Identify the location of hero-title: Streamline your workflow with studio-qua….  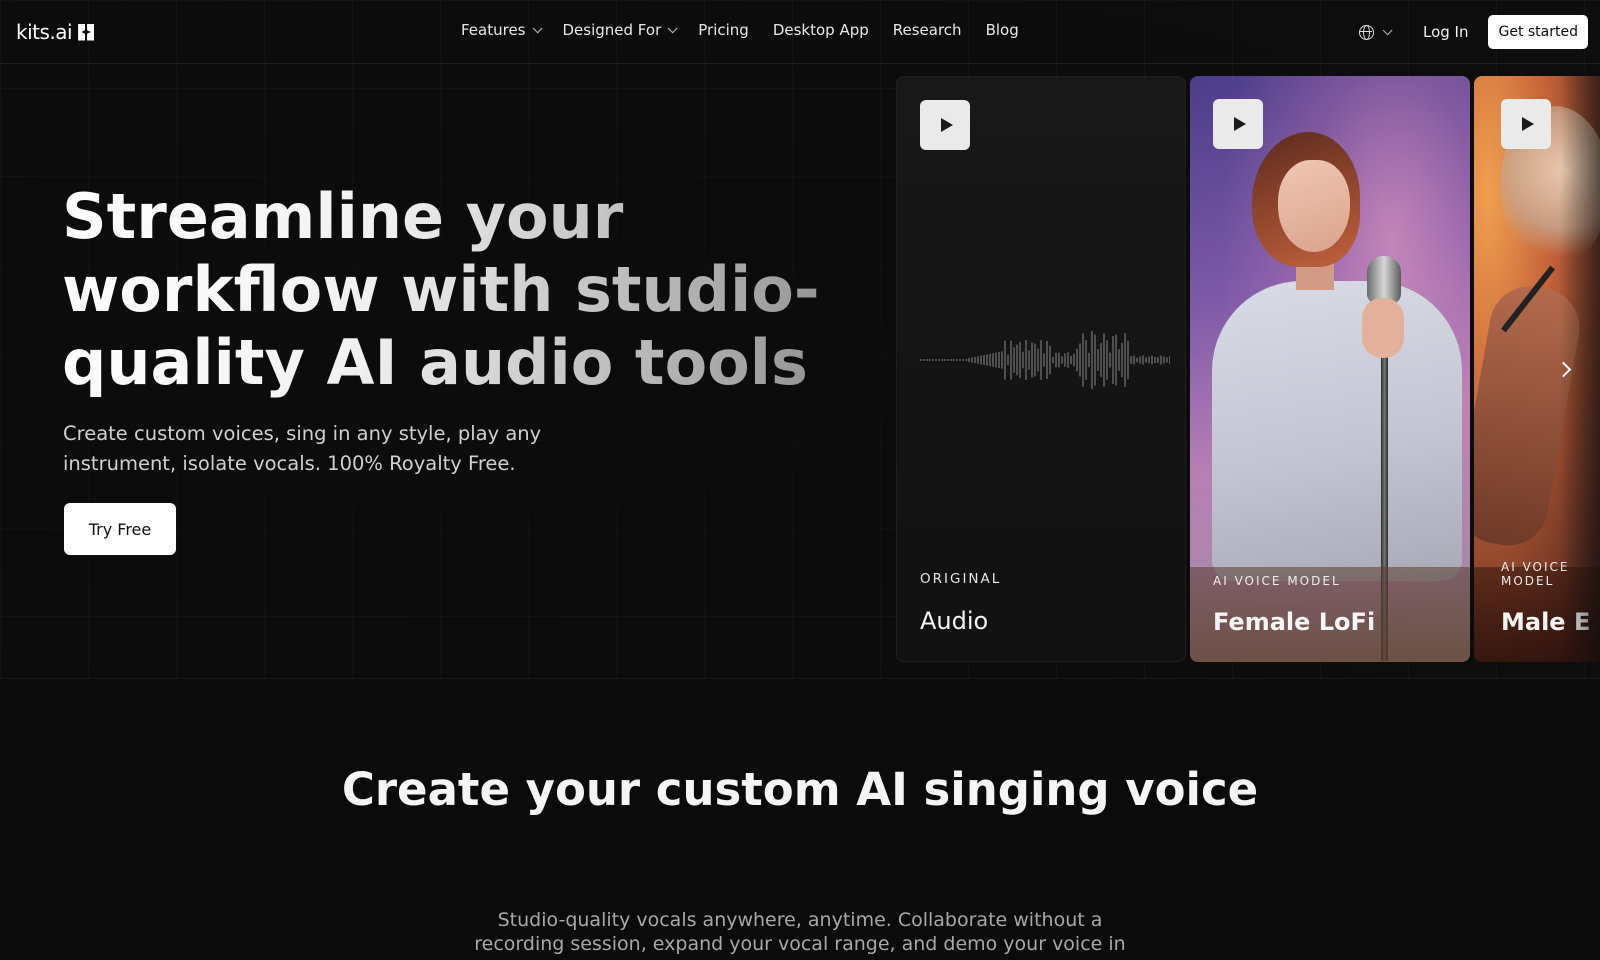
(457, 289).